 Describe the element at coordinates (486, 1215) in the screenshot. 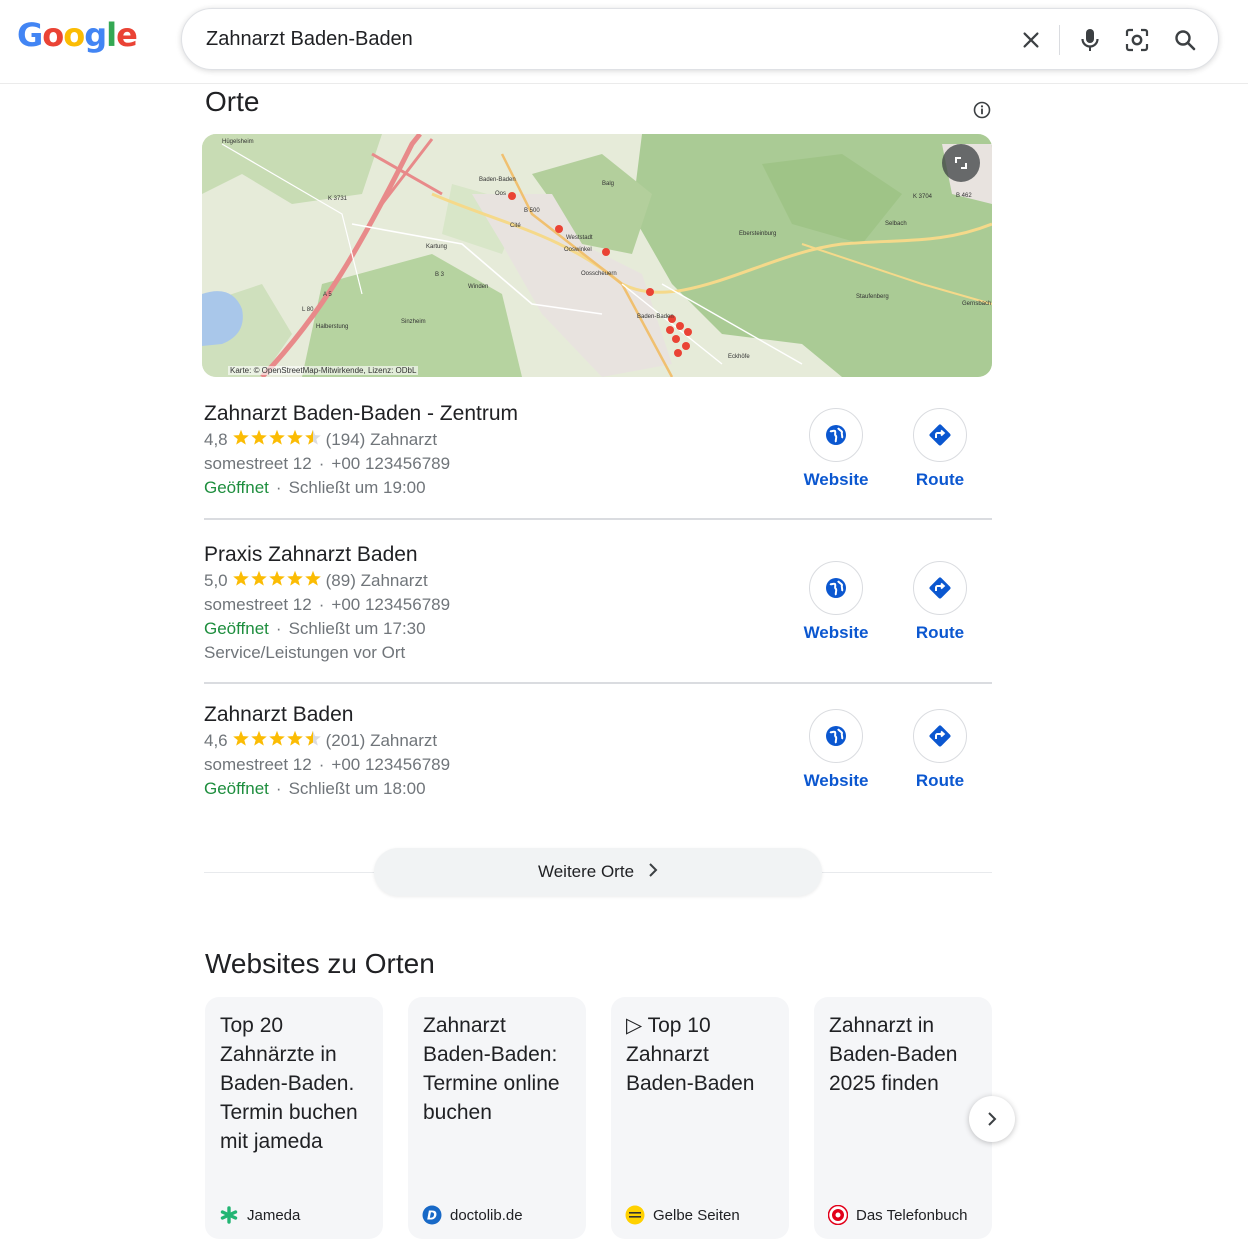

I see `card-source-label: doctolib.de` at that location.